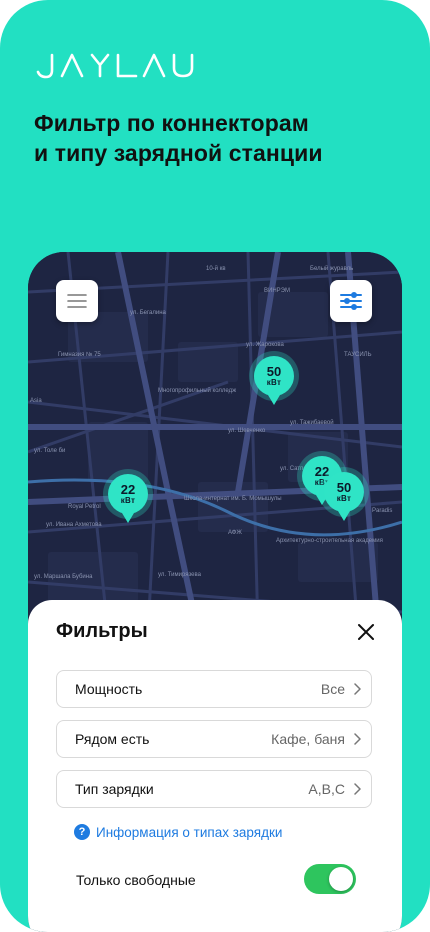 The image size is (430, 932). What do you see at coordinates (233, 499) in the screenshot?
I see `map-label: Школа-интернат им. Б. Момышулы` at bounding box center [233, 499].